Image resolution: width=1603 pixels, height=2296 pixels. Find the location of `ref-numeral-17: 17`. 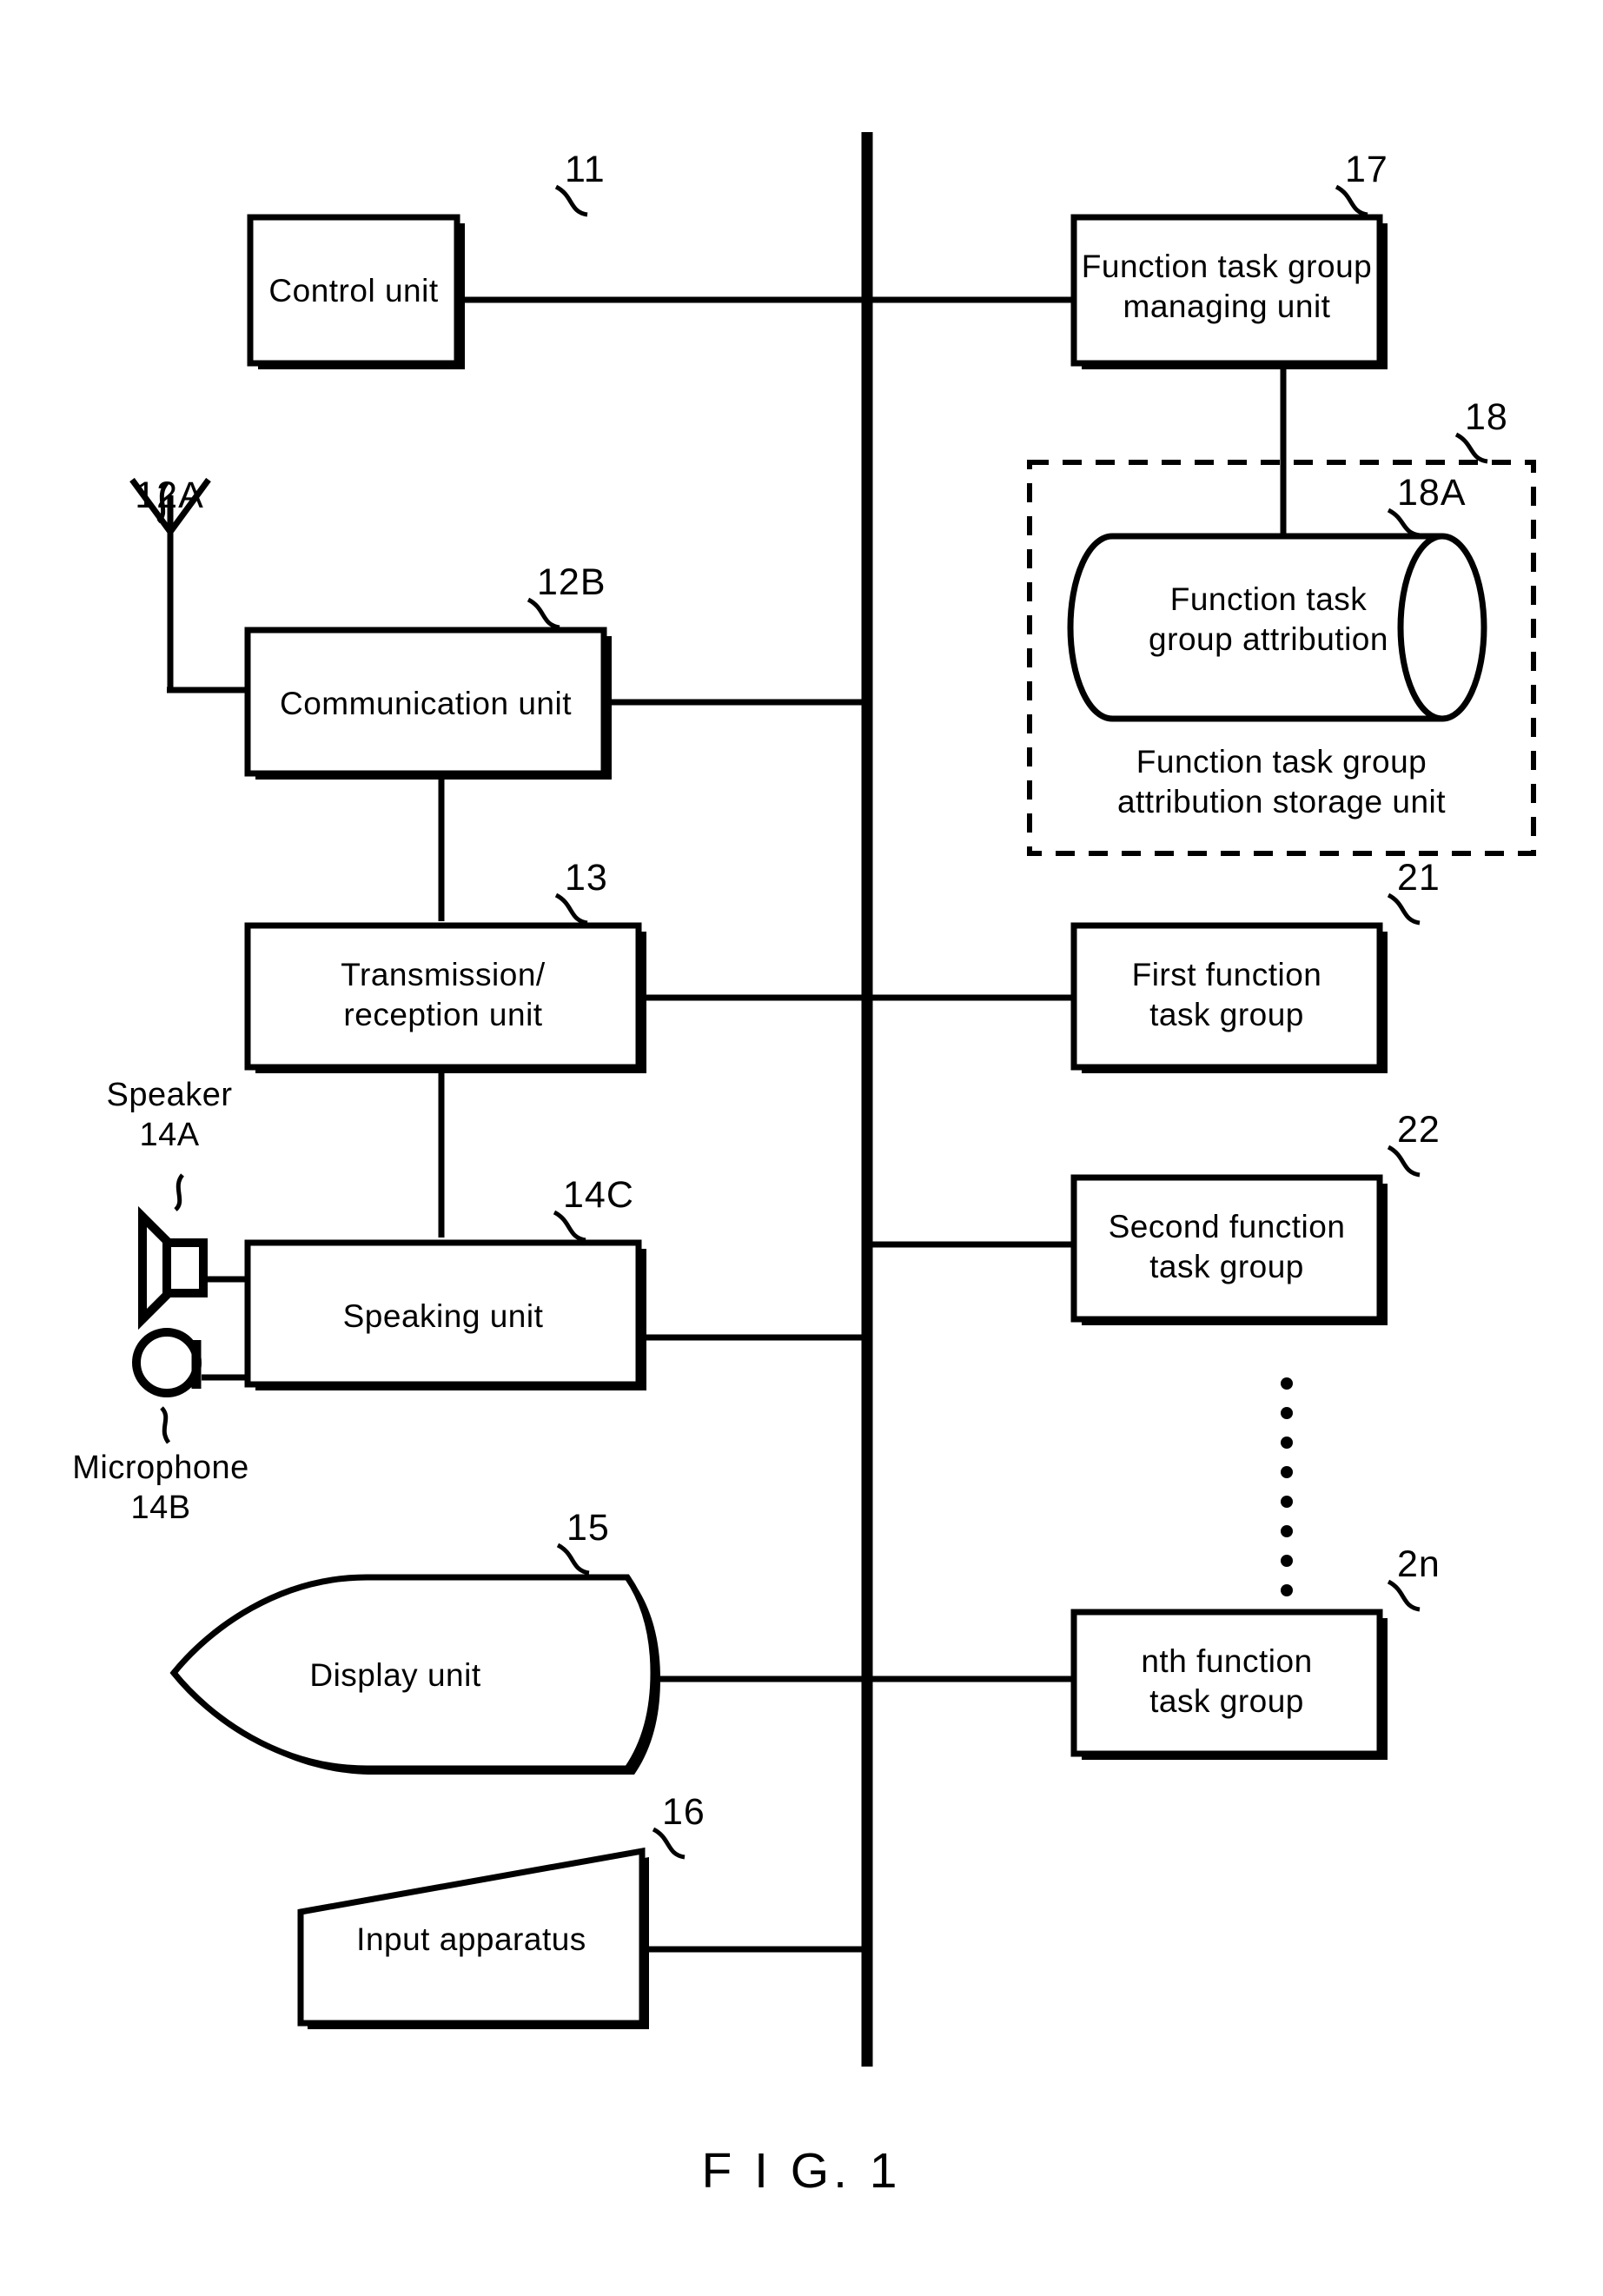

ref-numeral-17: 17 is located at coordinates (1366, 169).